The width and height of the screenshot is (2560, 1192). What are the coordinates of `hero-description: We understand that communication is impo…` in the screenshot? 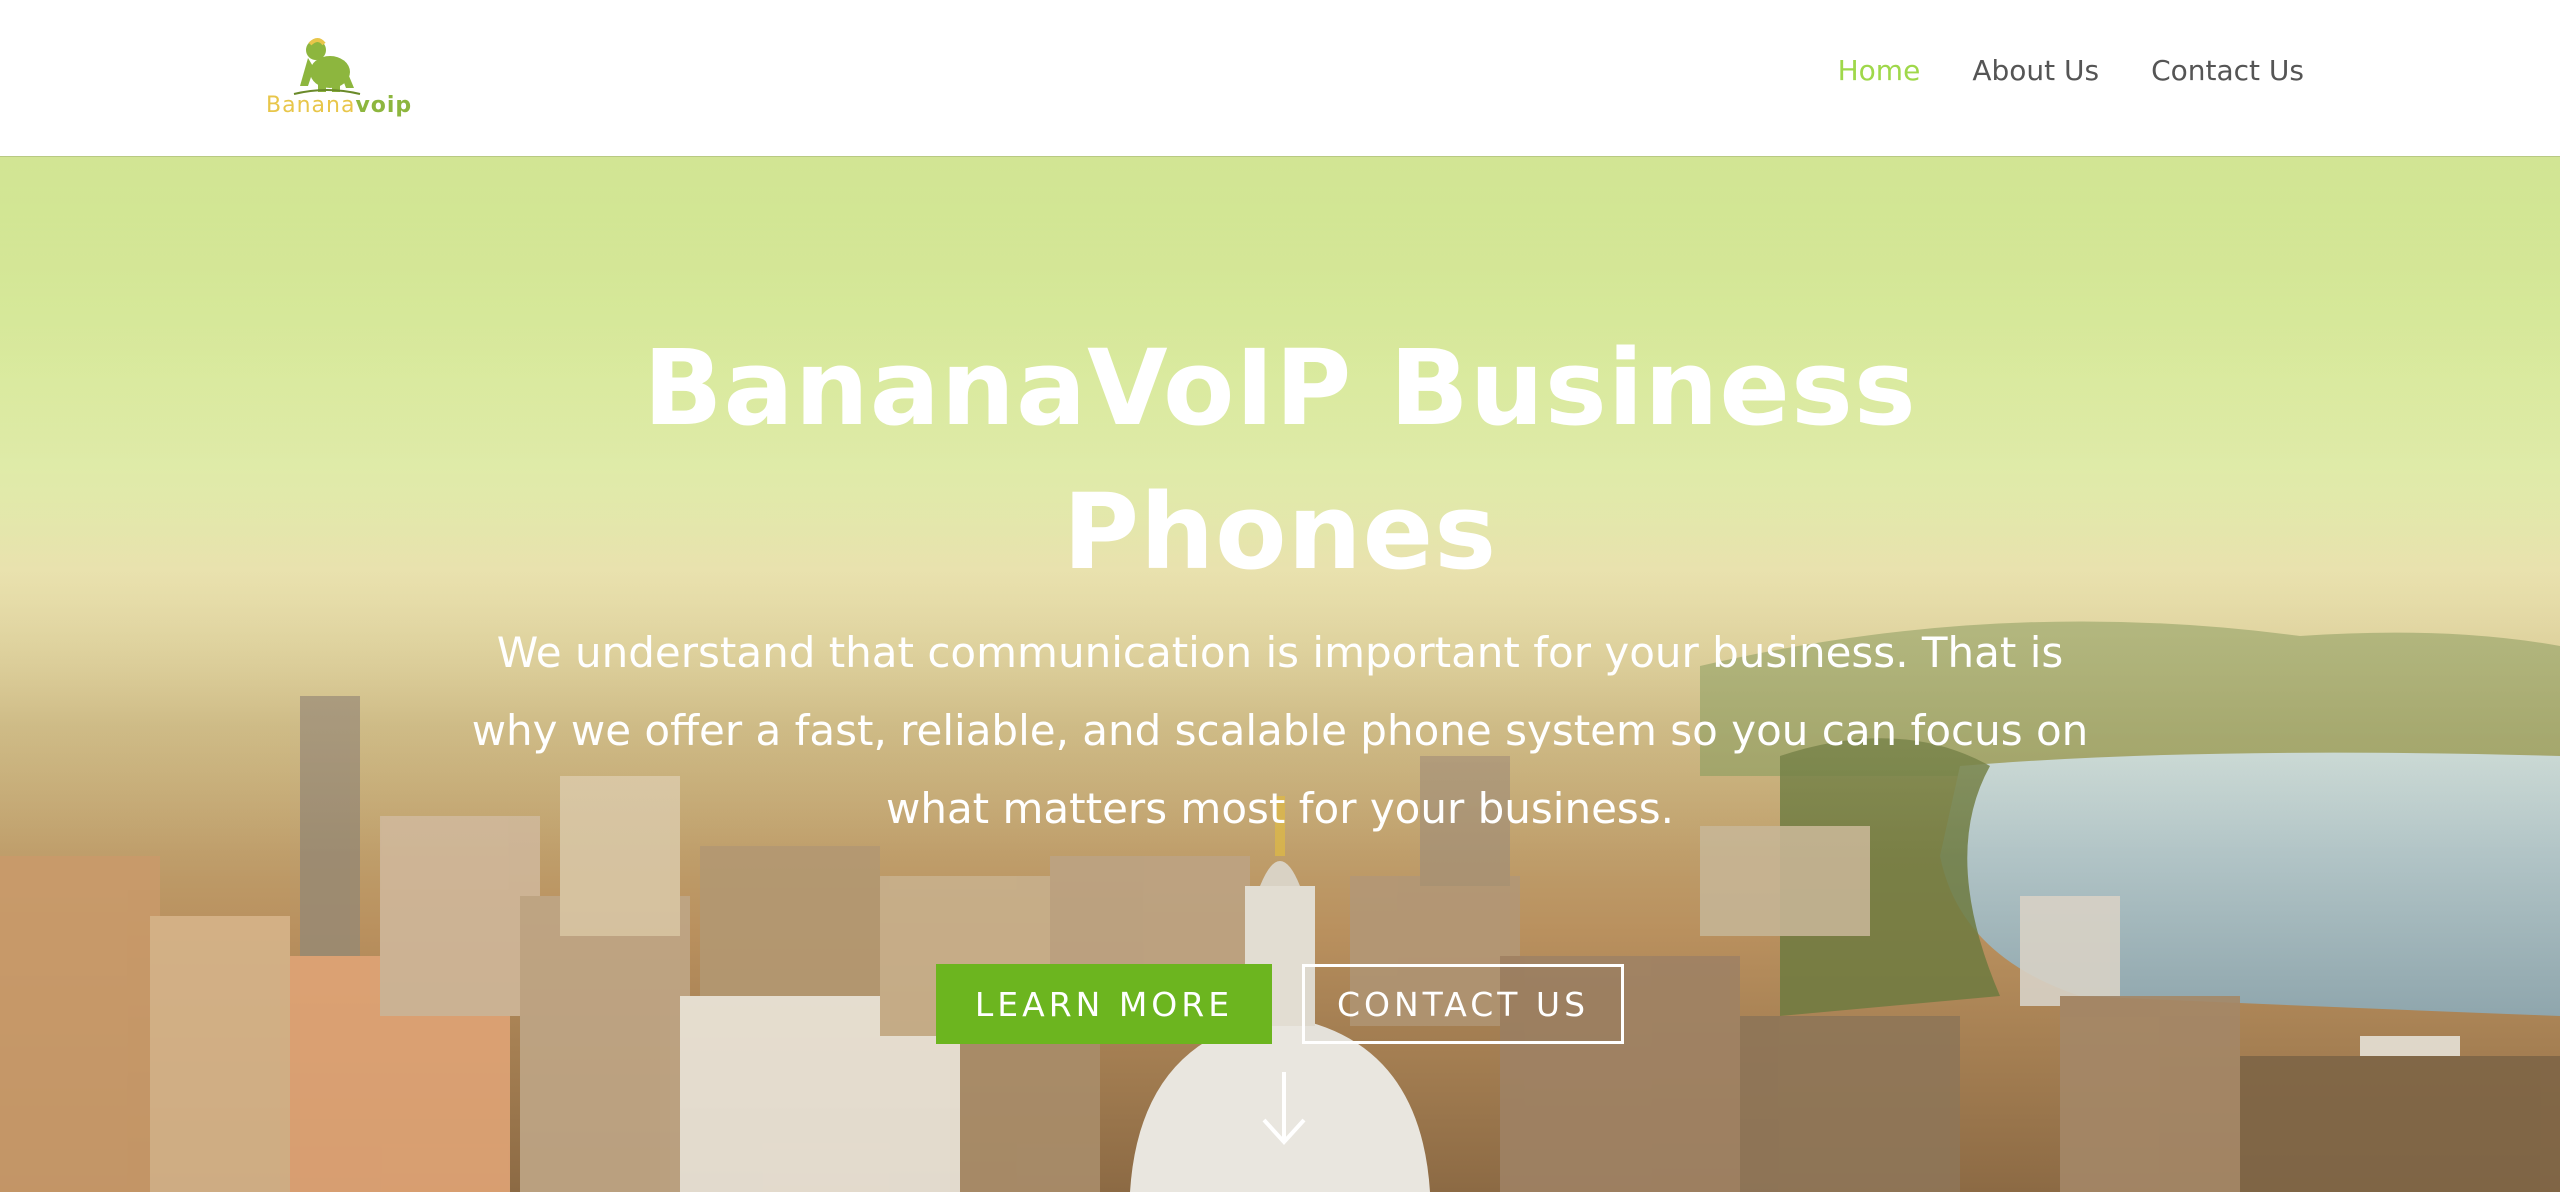 It's located at (1280, 730).